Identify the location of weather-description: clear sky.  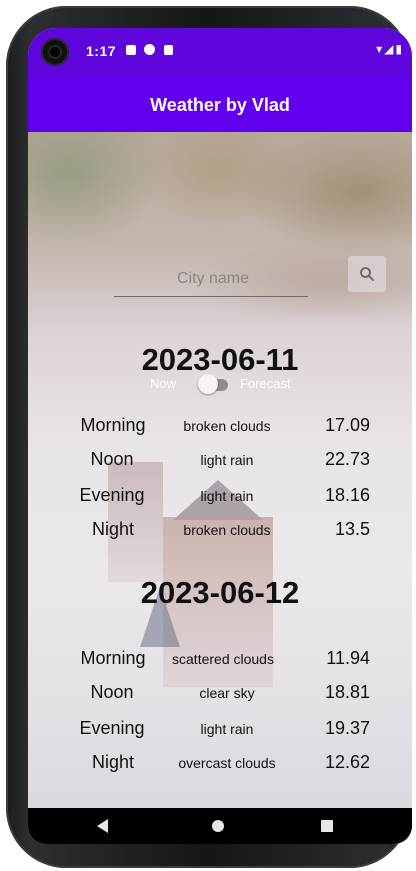
(227, 693).